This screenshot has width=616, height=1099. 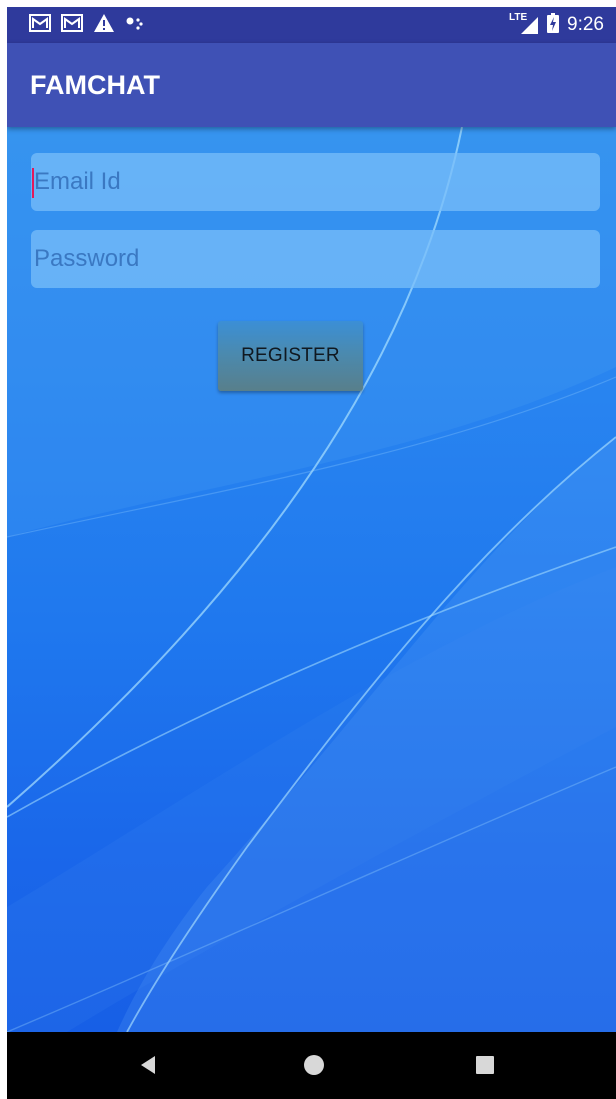 I want to click on navigation-bar, so click(x=311, y=1065).